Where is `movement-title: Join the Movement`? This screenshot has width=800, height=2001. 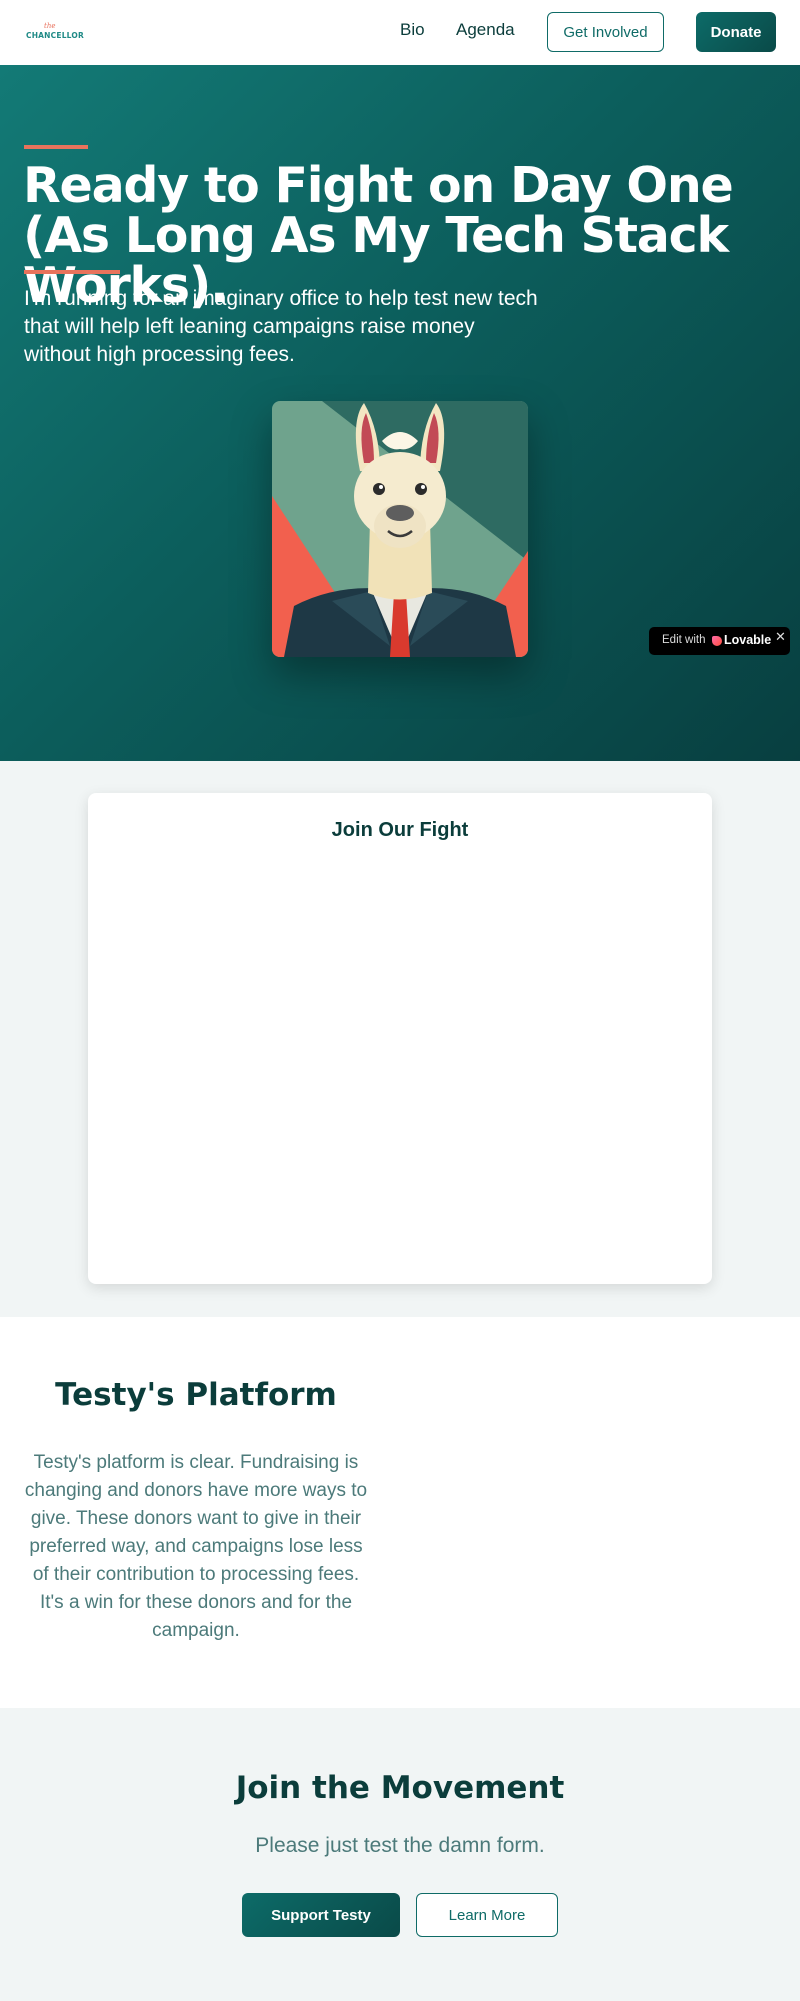 movement-title: Join the Movement is located at coordinates (400, 1788).